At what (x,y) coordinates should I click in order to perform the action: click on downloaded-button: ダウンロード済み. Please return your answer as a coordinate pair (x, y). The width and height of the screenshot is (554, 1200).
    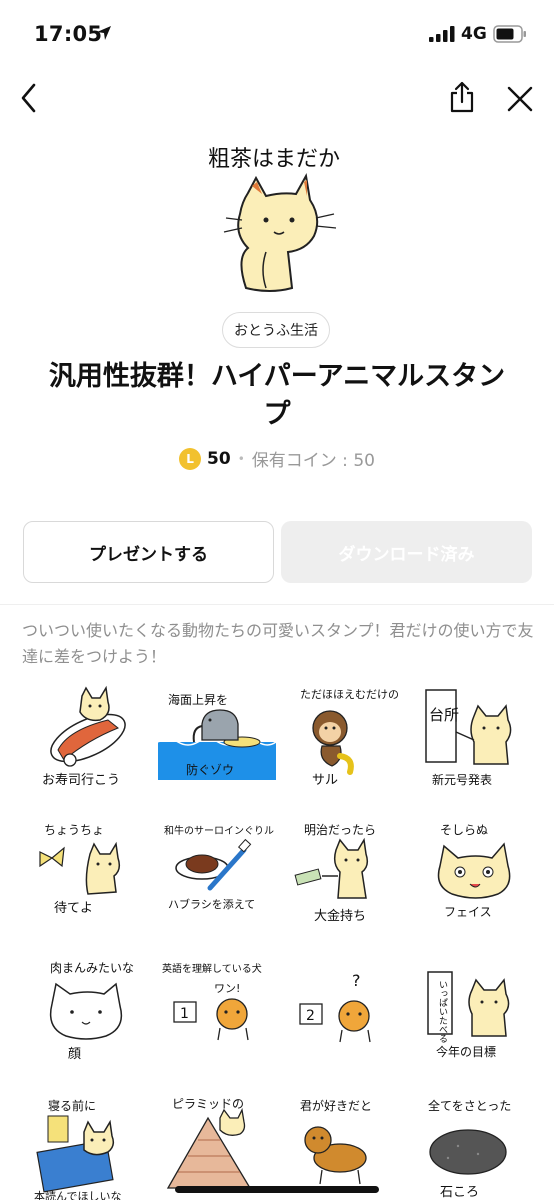
    Looking at the image, I should click on (406, 552).